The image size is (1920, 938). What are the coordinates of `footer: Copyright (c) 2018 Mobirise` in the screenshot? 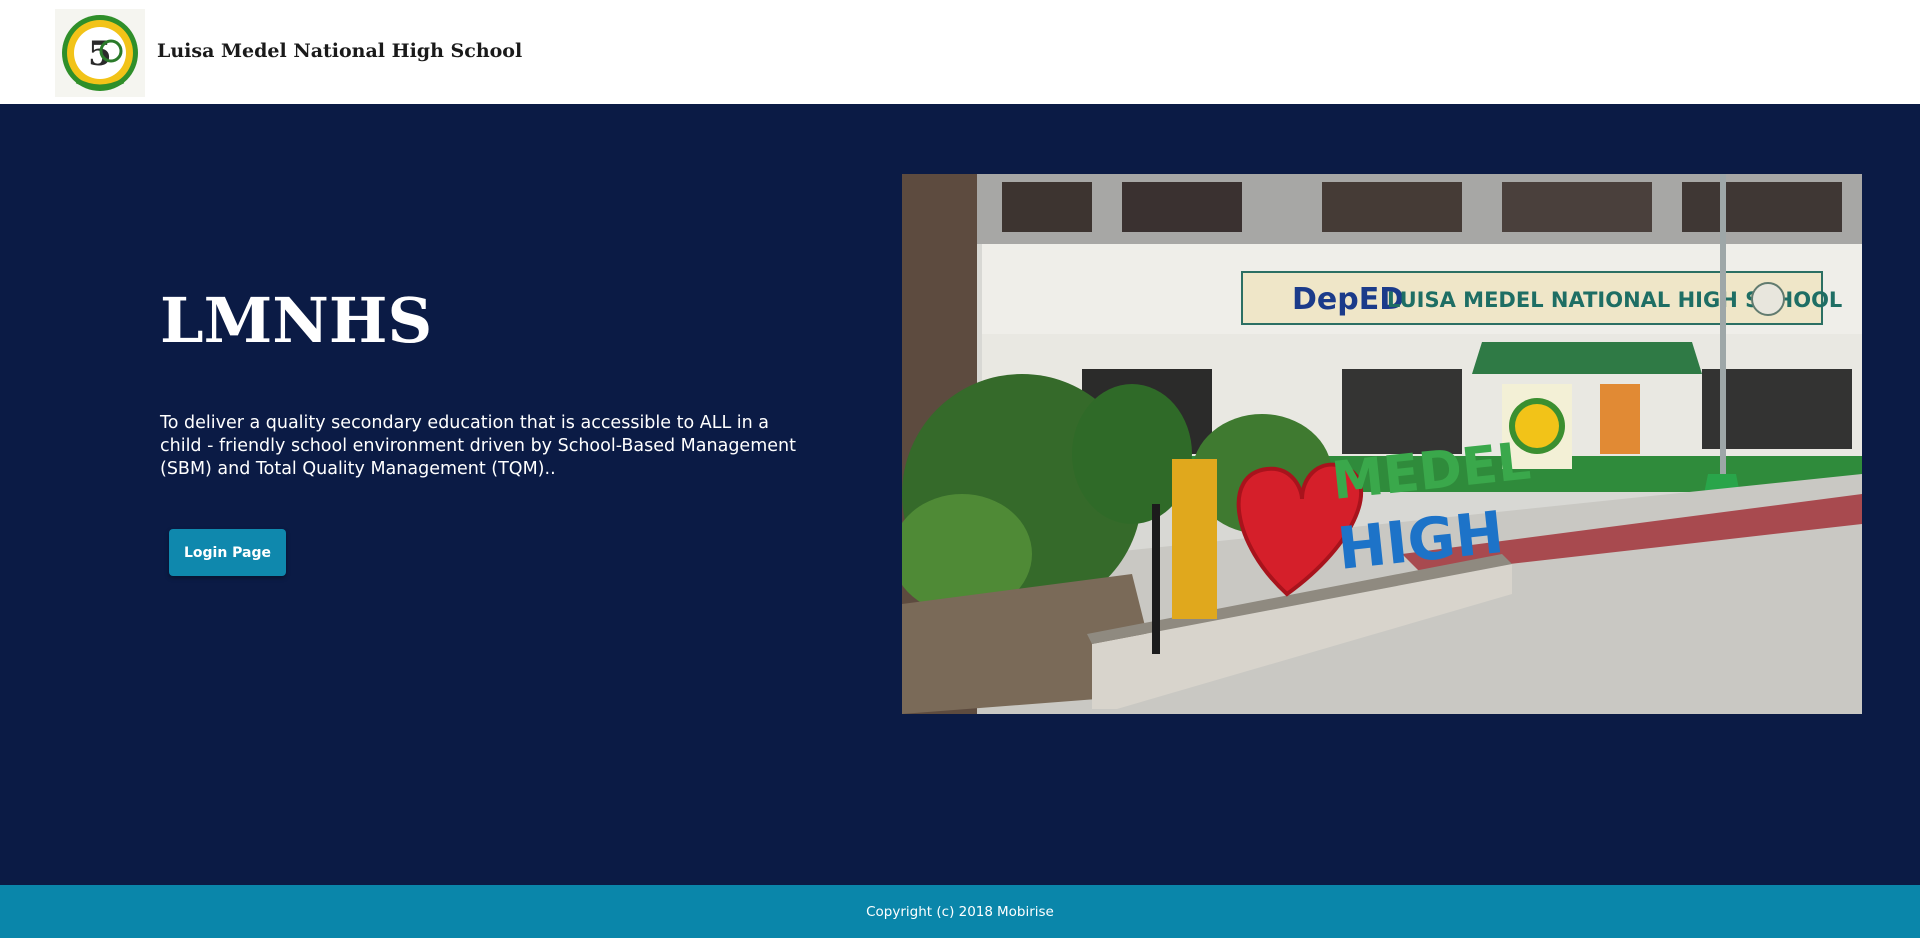 It's located at (960, 911).